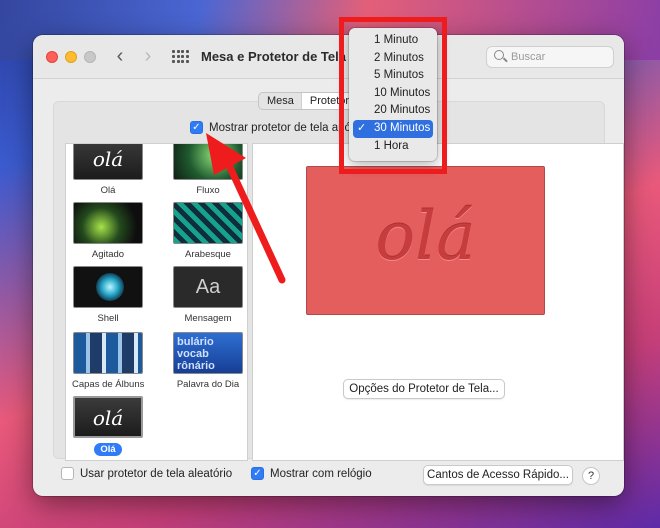  I want to click on search-field: Buscar, so click(550, 57).